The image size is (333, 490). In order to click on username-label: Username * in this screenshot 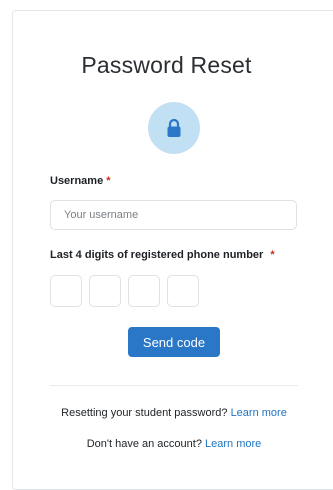, I will do `click(80, 181)`.